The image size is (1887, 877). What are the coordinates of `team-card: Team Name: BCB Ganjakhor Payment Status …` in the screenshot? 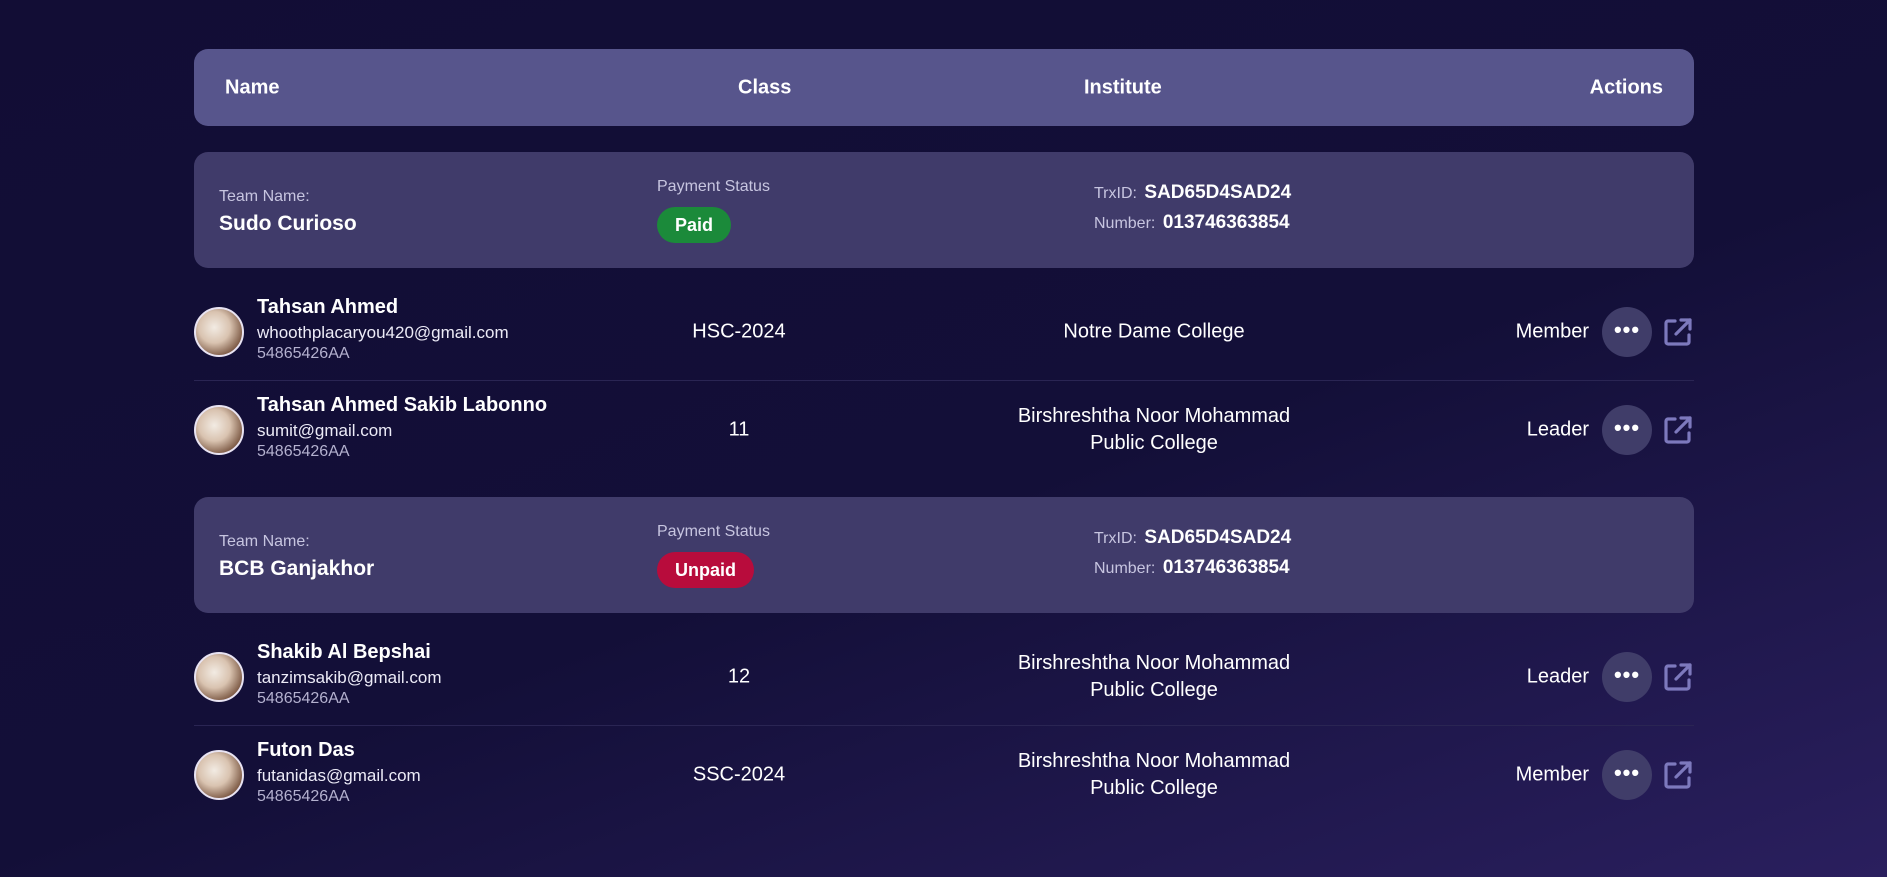 It's located at (944, 555).